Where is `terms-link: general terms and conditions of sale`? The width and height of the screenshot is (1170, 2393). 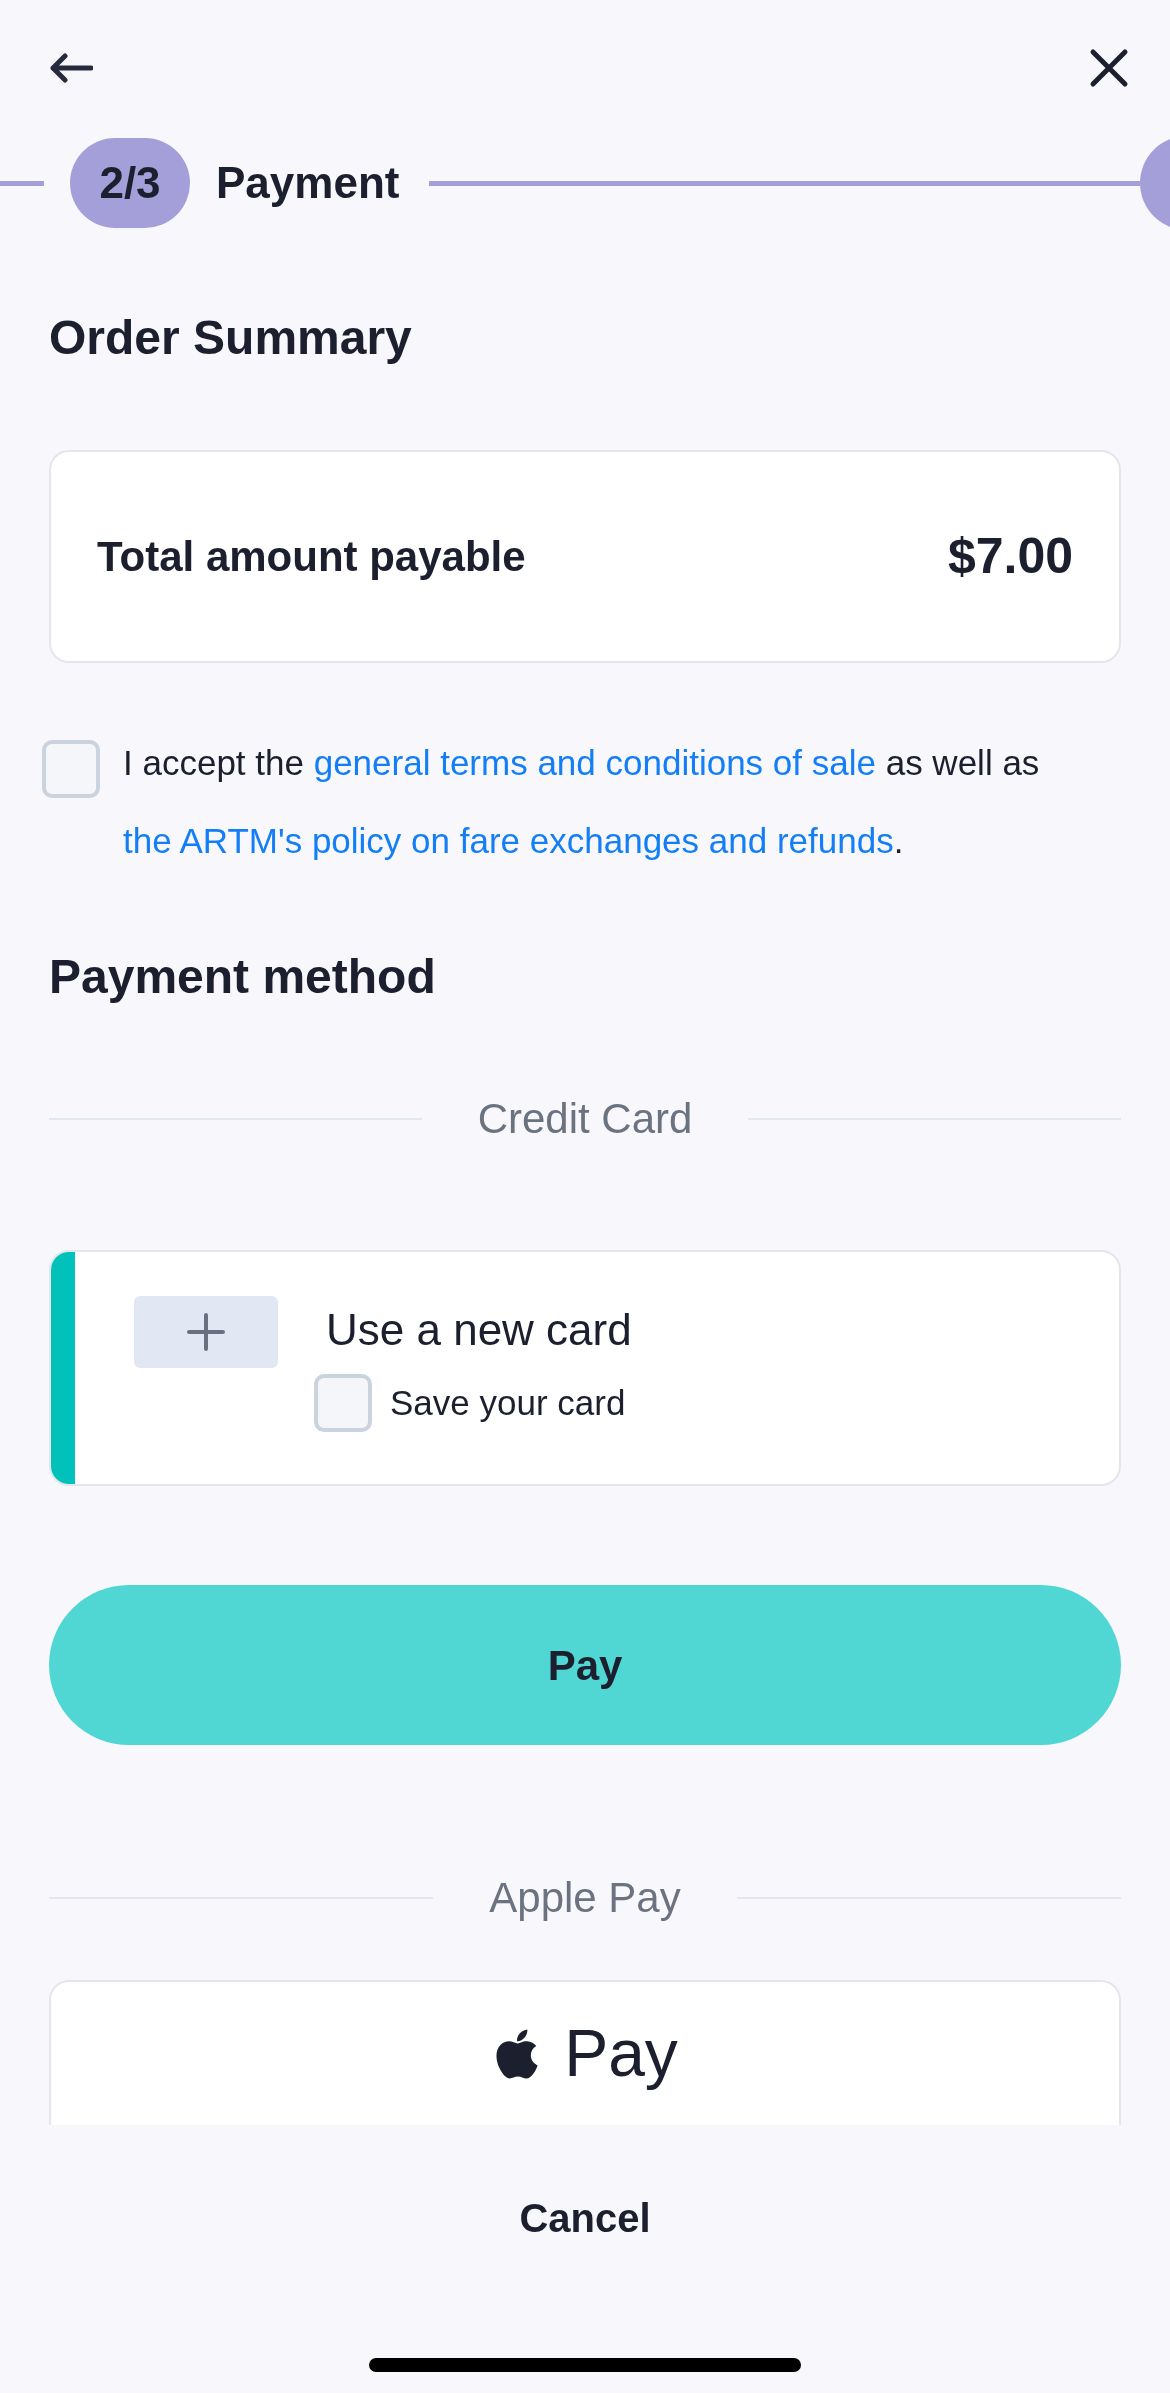 terms-link: general terms and conditions of sale is located at coordinates (594, 762).